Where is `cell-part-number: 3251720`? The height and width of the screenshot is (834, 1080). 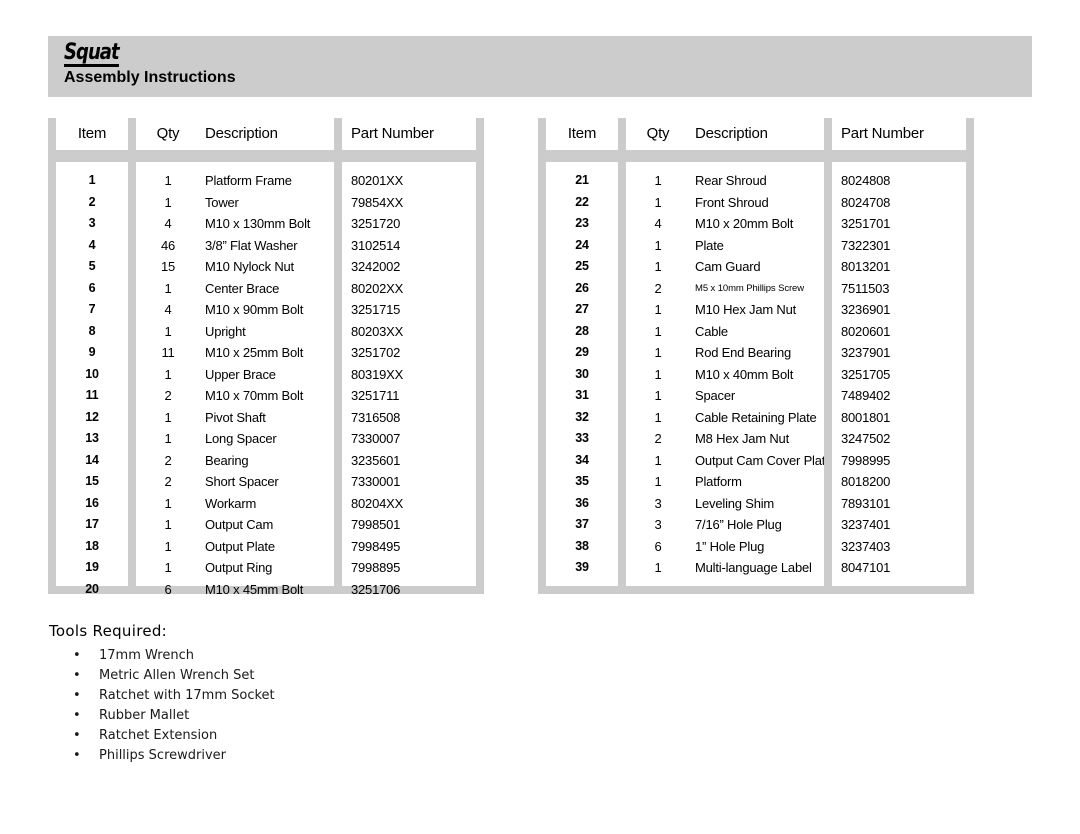 cell-part-number: 3251720 is located at coordinates (376, 223).